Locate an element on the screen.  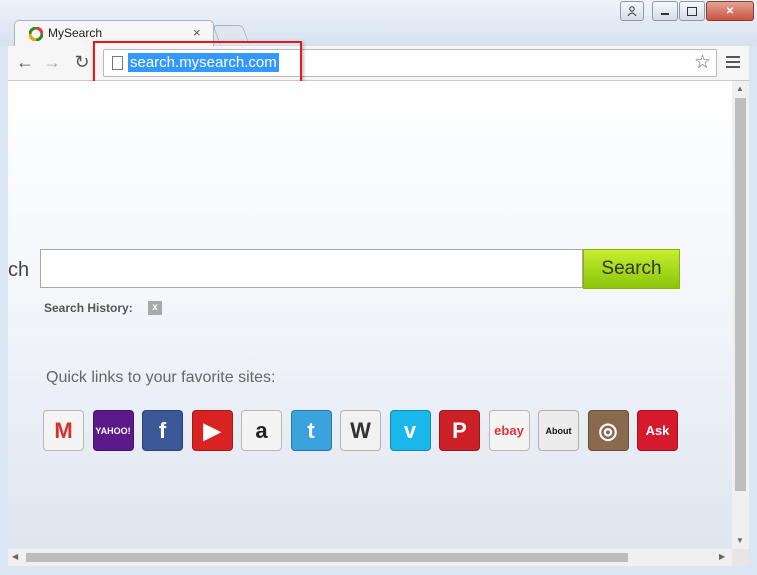
search-button: Search is located at coordinates (631, 269).